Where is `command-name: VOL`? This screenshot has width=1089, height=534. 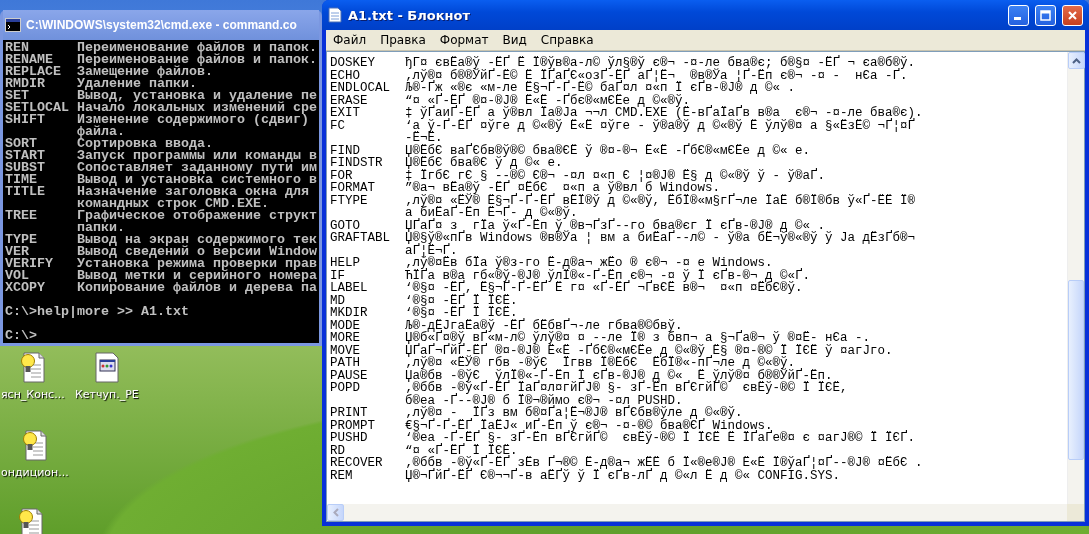 command-name: VOL is located at coordinates (17, 276).